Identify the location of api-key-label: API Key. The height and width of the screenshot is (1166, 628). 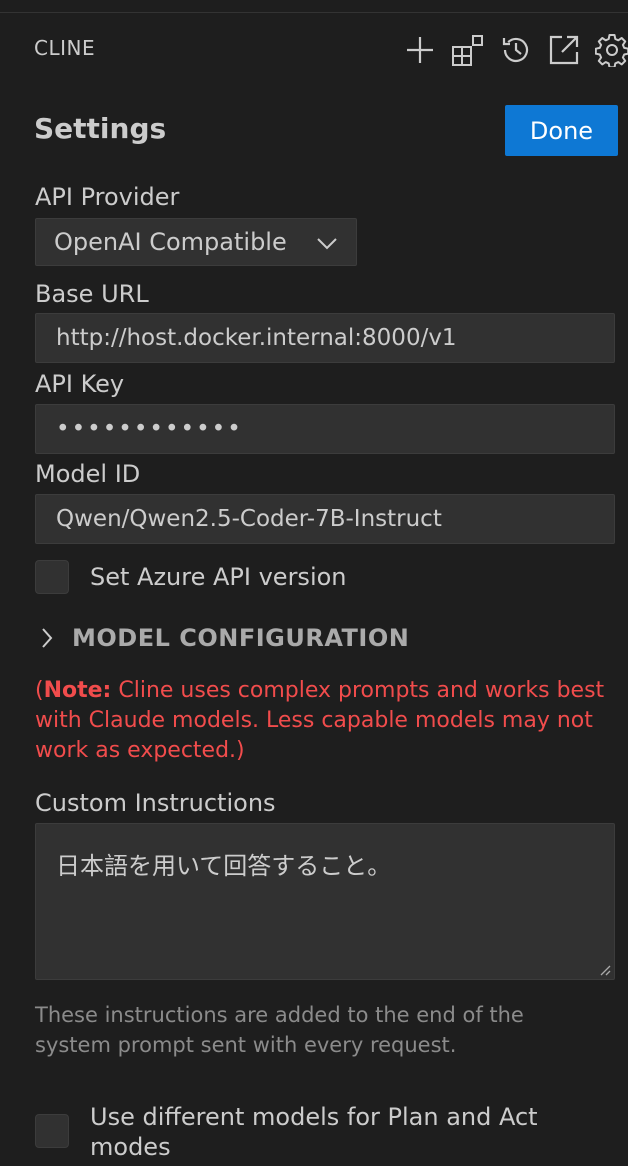
(80, 384).